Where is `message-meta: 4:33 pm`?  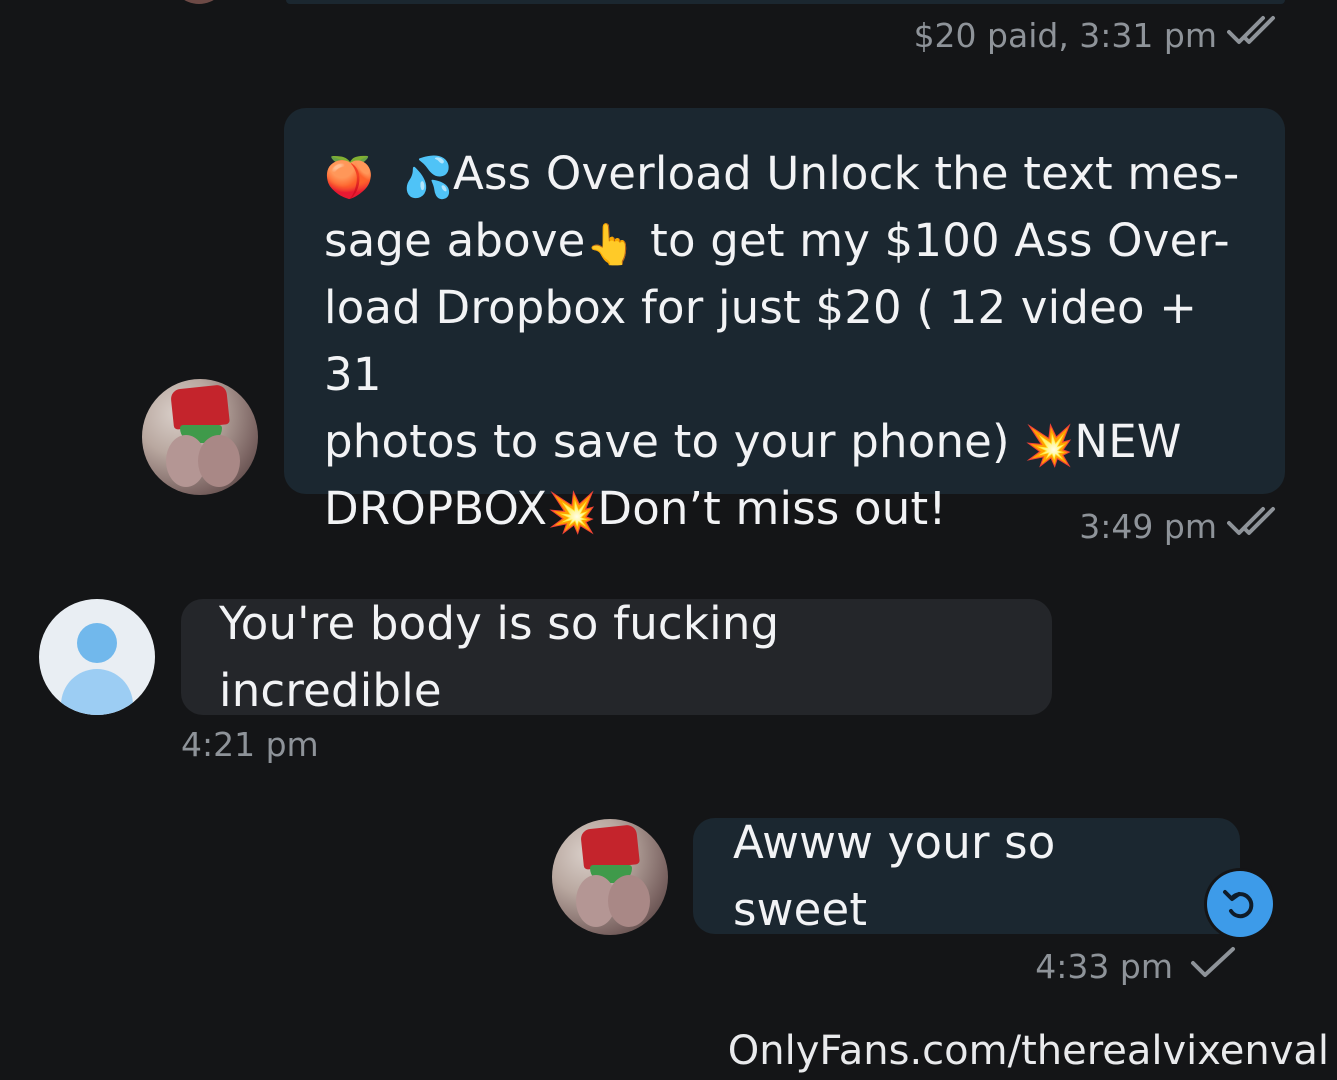
message-meta: 4:33 pm is located at coordinates (1136, 966).